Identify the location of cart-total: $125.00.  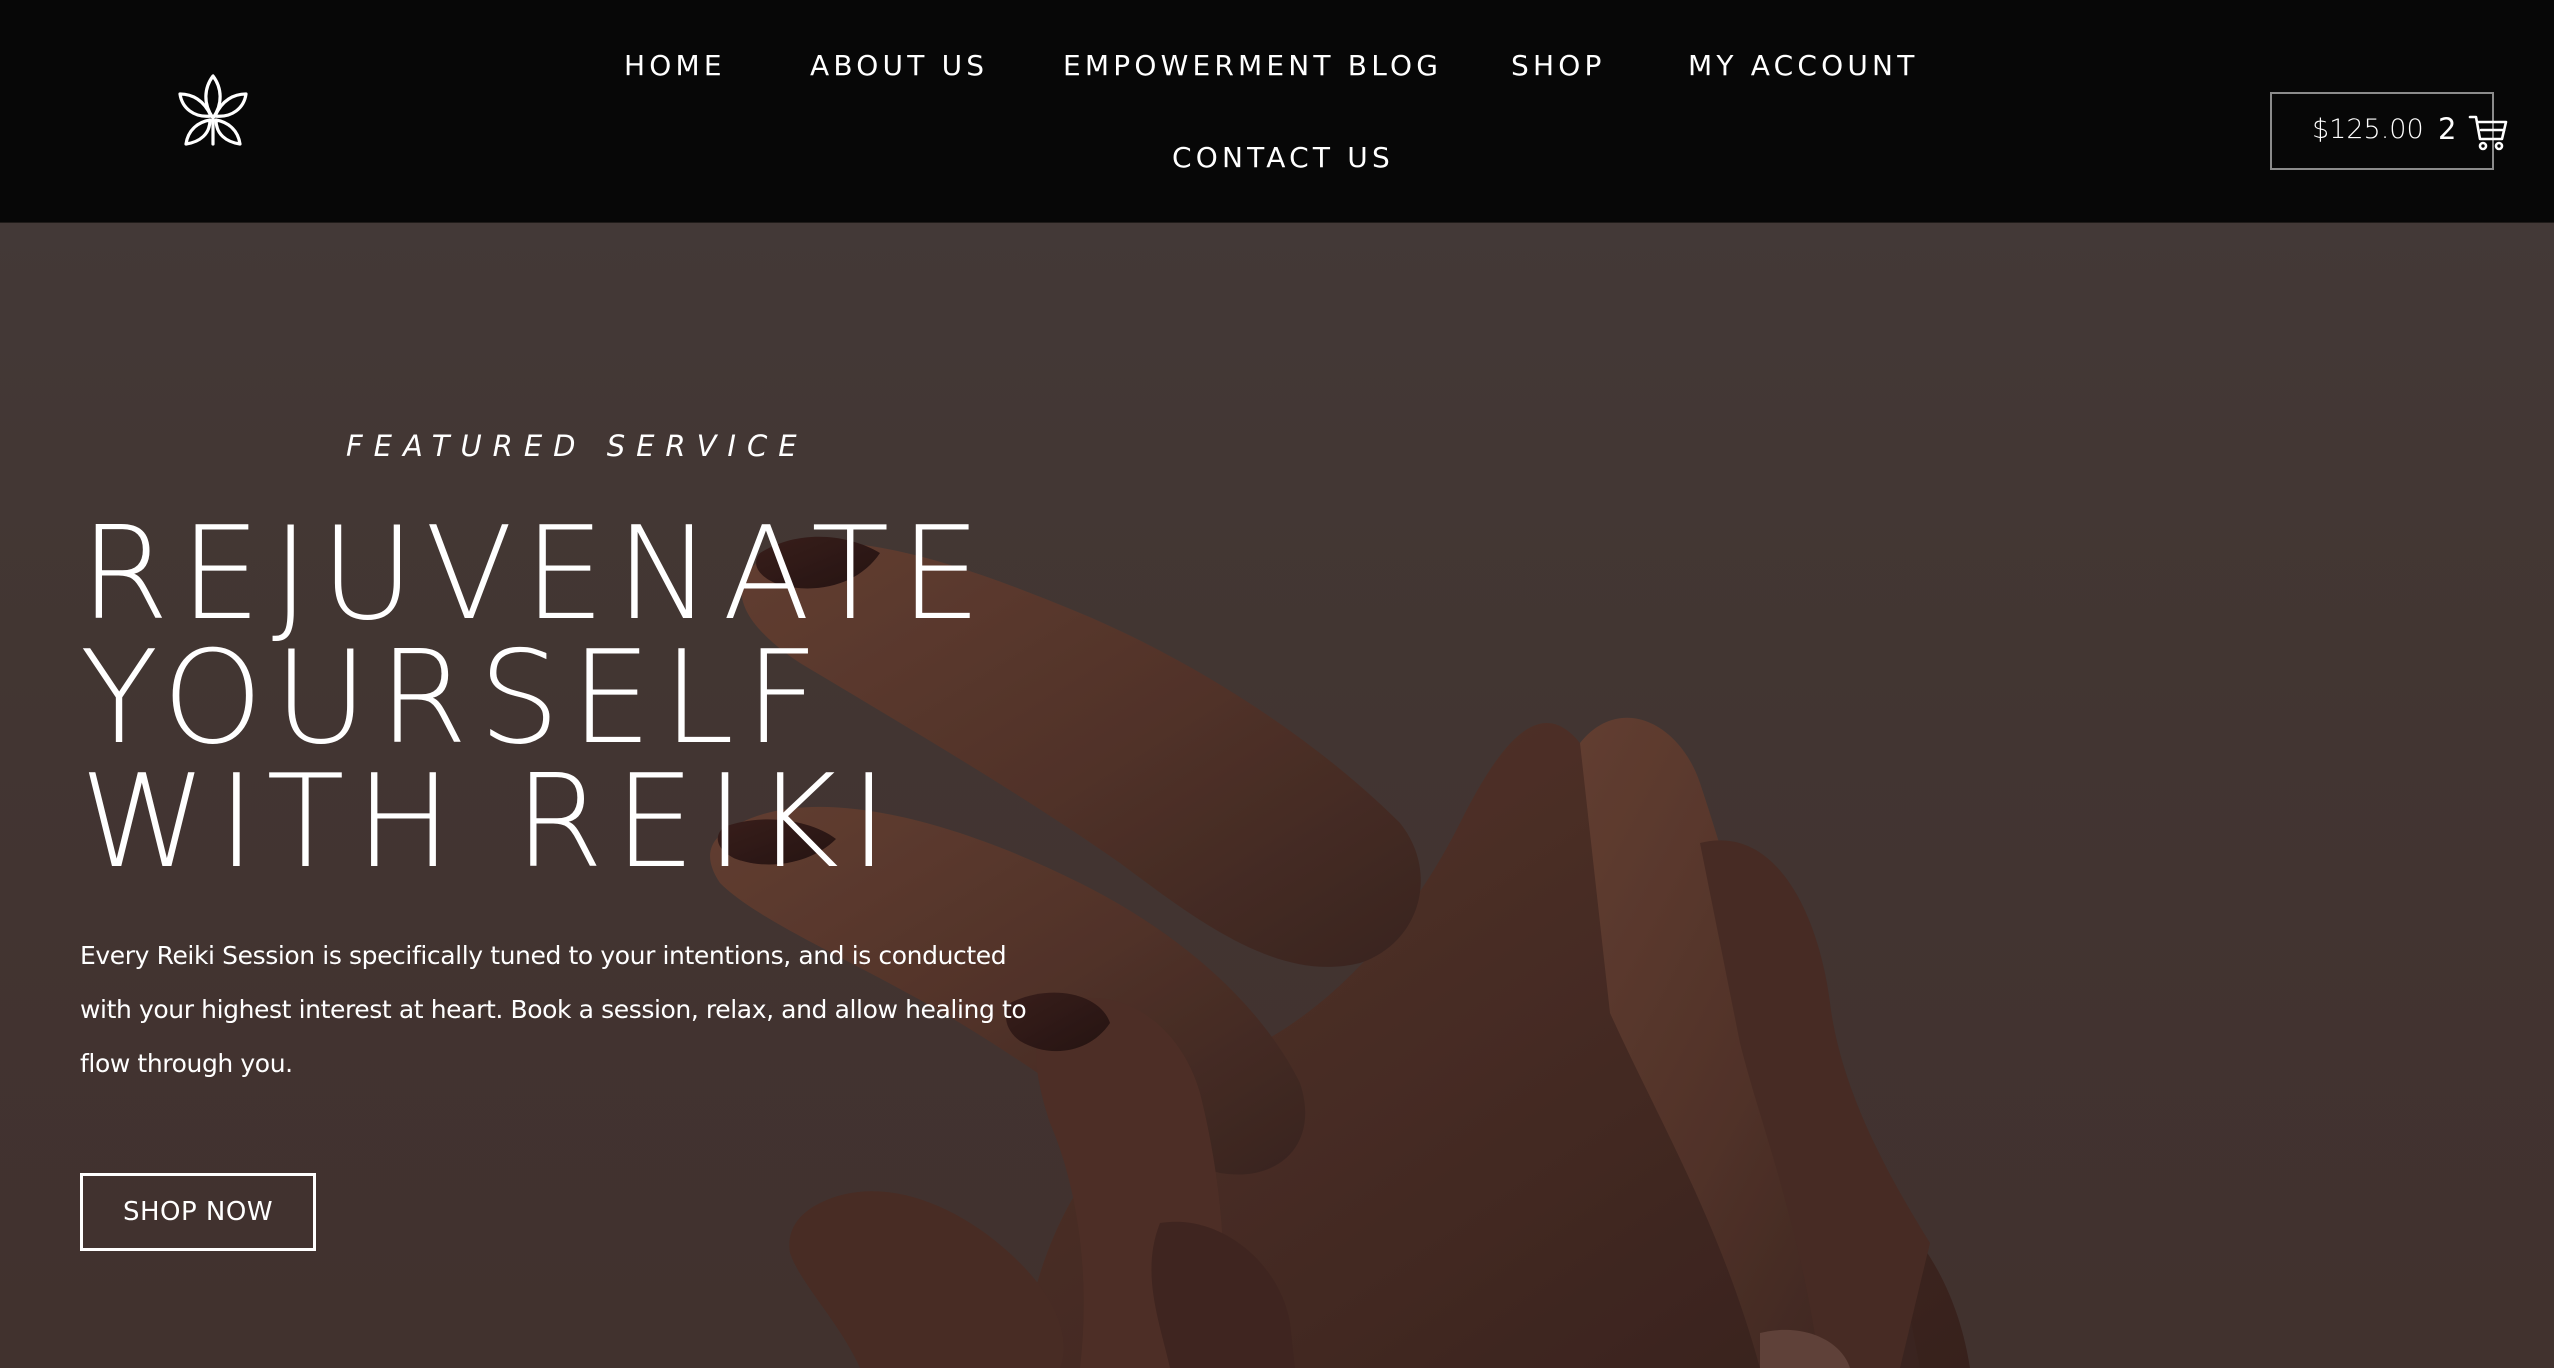
(2368, 129).